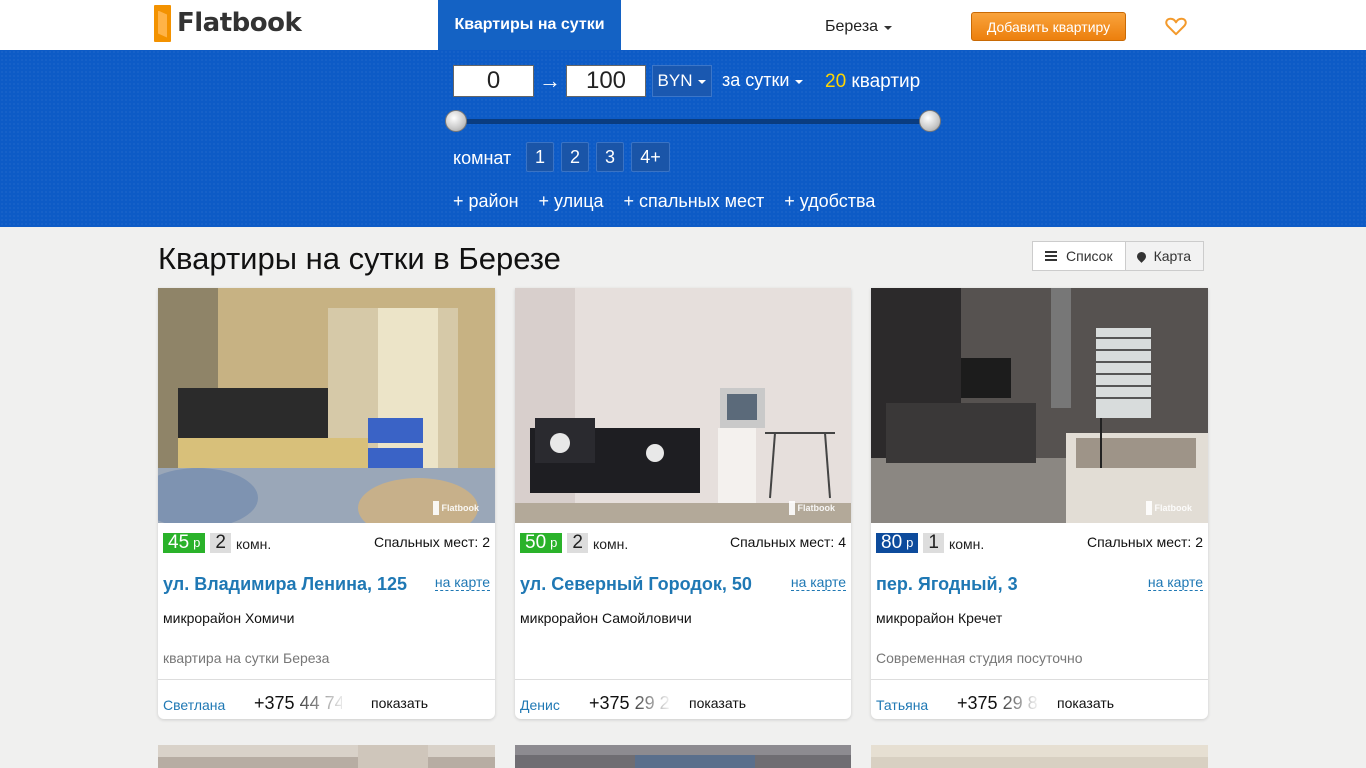 Image resolution: width=1366 pixels, height=768 pixels. I want to click on phone-hidden-part: 29 8, so click(1020, 703).